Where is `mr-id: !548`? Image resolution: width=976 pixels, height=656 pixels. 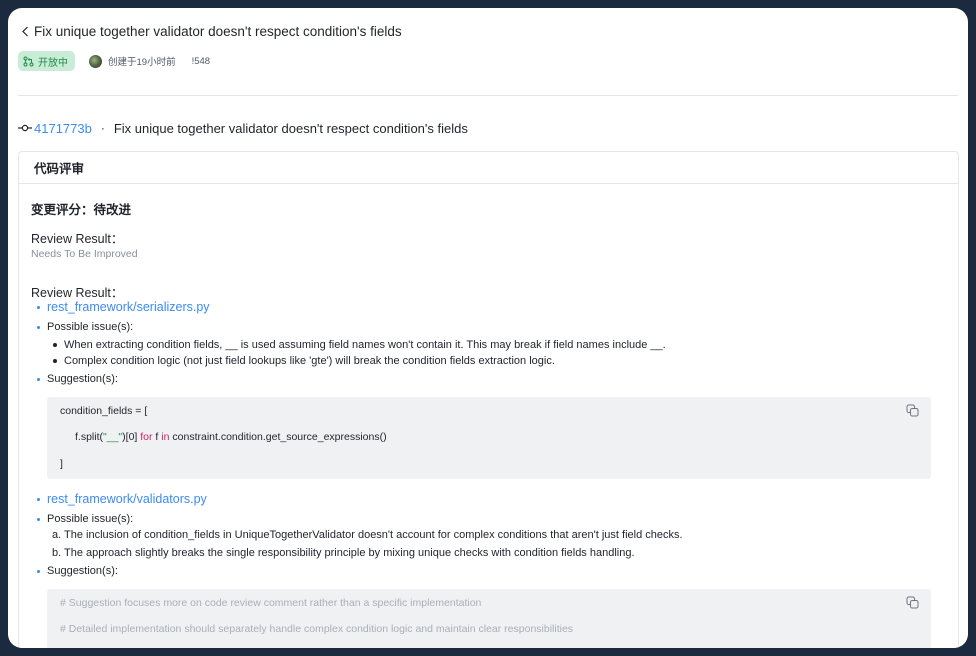
mr-id: !548 is located at coordinates (201, 61).